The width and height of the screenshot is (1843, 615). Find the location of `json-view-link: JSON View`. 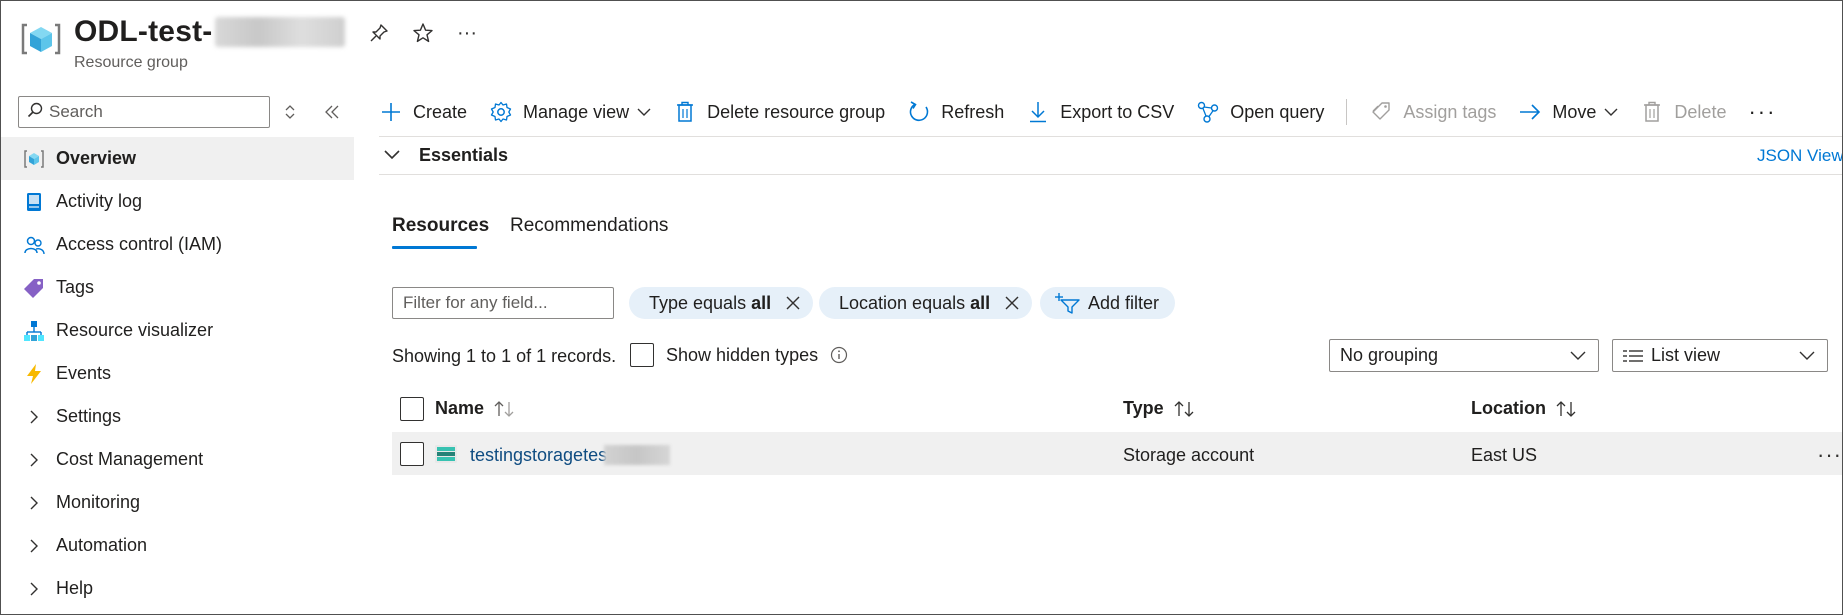

json-view-link: JSON View is located at coordinates (1799, 156).